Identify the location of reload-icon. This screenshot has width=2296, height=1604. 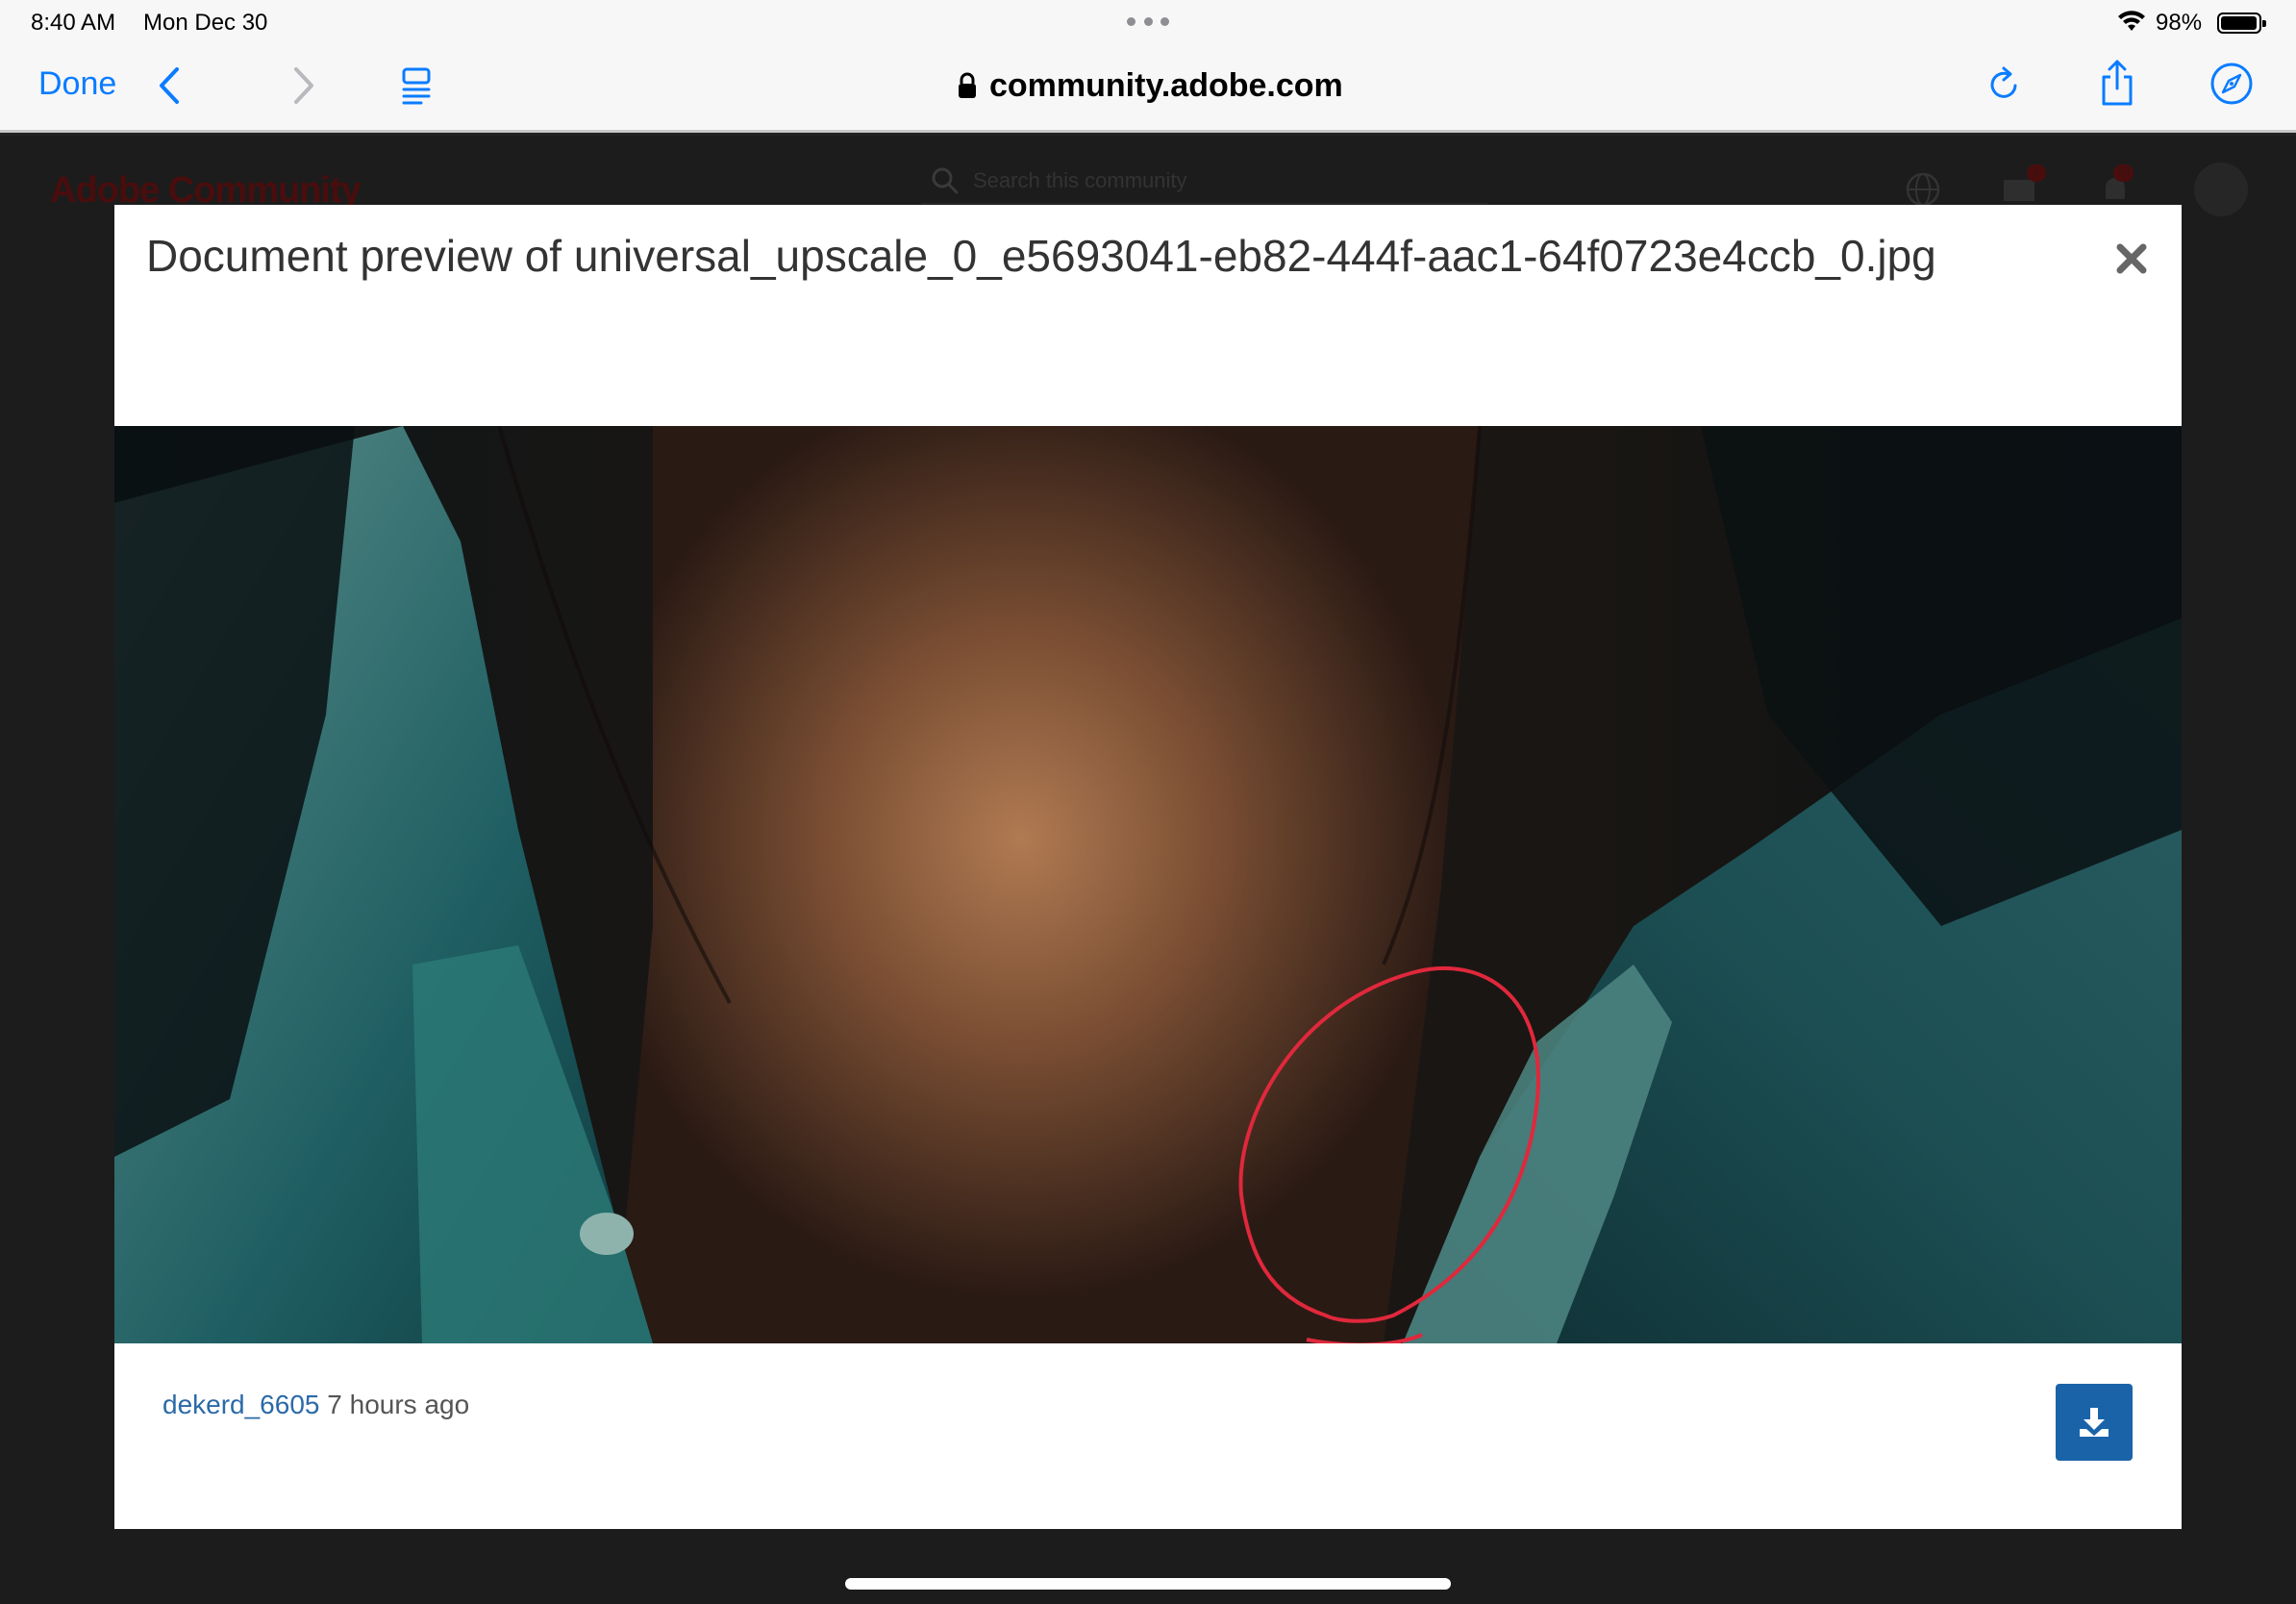
(2004, 85).